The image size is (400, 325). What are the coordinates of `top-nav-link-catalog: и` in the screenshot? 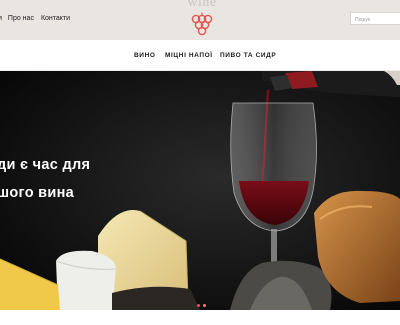 It's located at (1, 18).